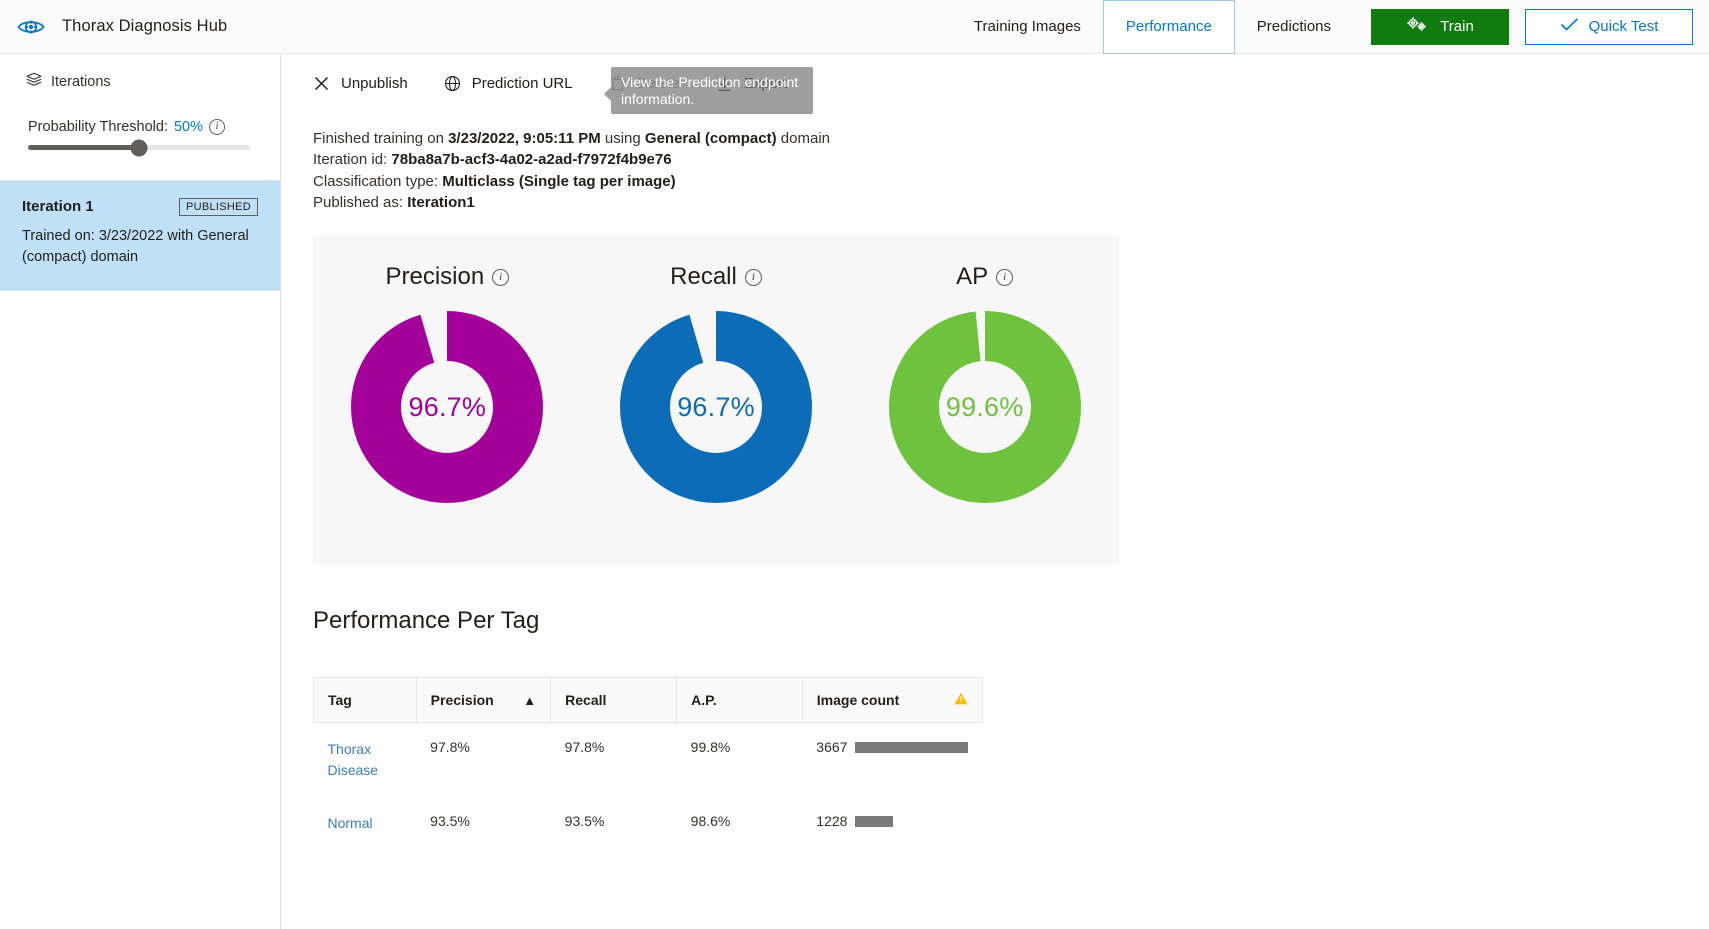 This screenshot has width=1709, height=929. What do you see at coordinates (140, 113) in the screenshot?
I see `probability-threshold-row: Probability Threshold: 50% i` at bounding box center [140, 113].